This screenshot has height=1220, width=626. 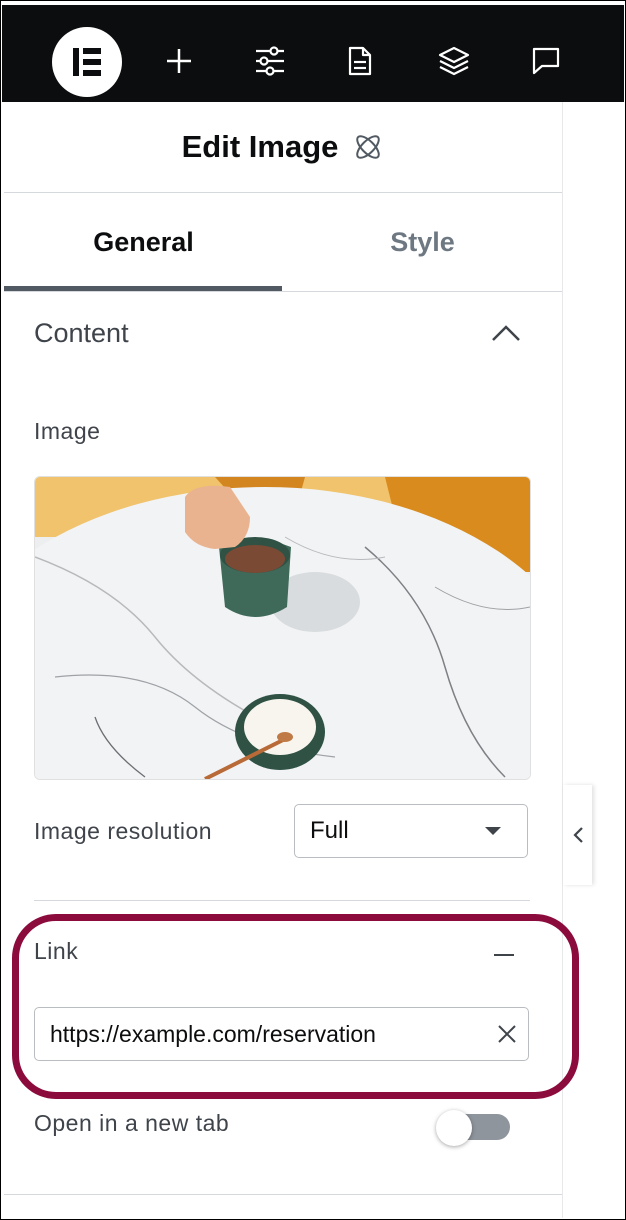 I want to click on tab-bar: General Style, so click(x=283, y=242).